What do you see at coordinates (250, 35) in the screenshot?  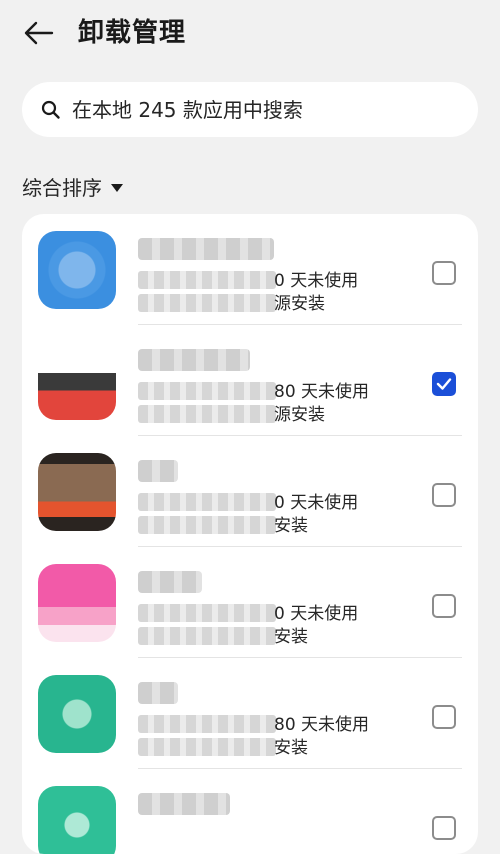 I see `title-bar: 卸载管理` at bounding box center [250, 35].